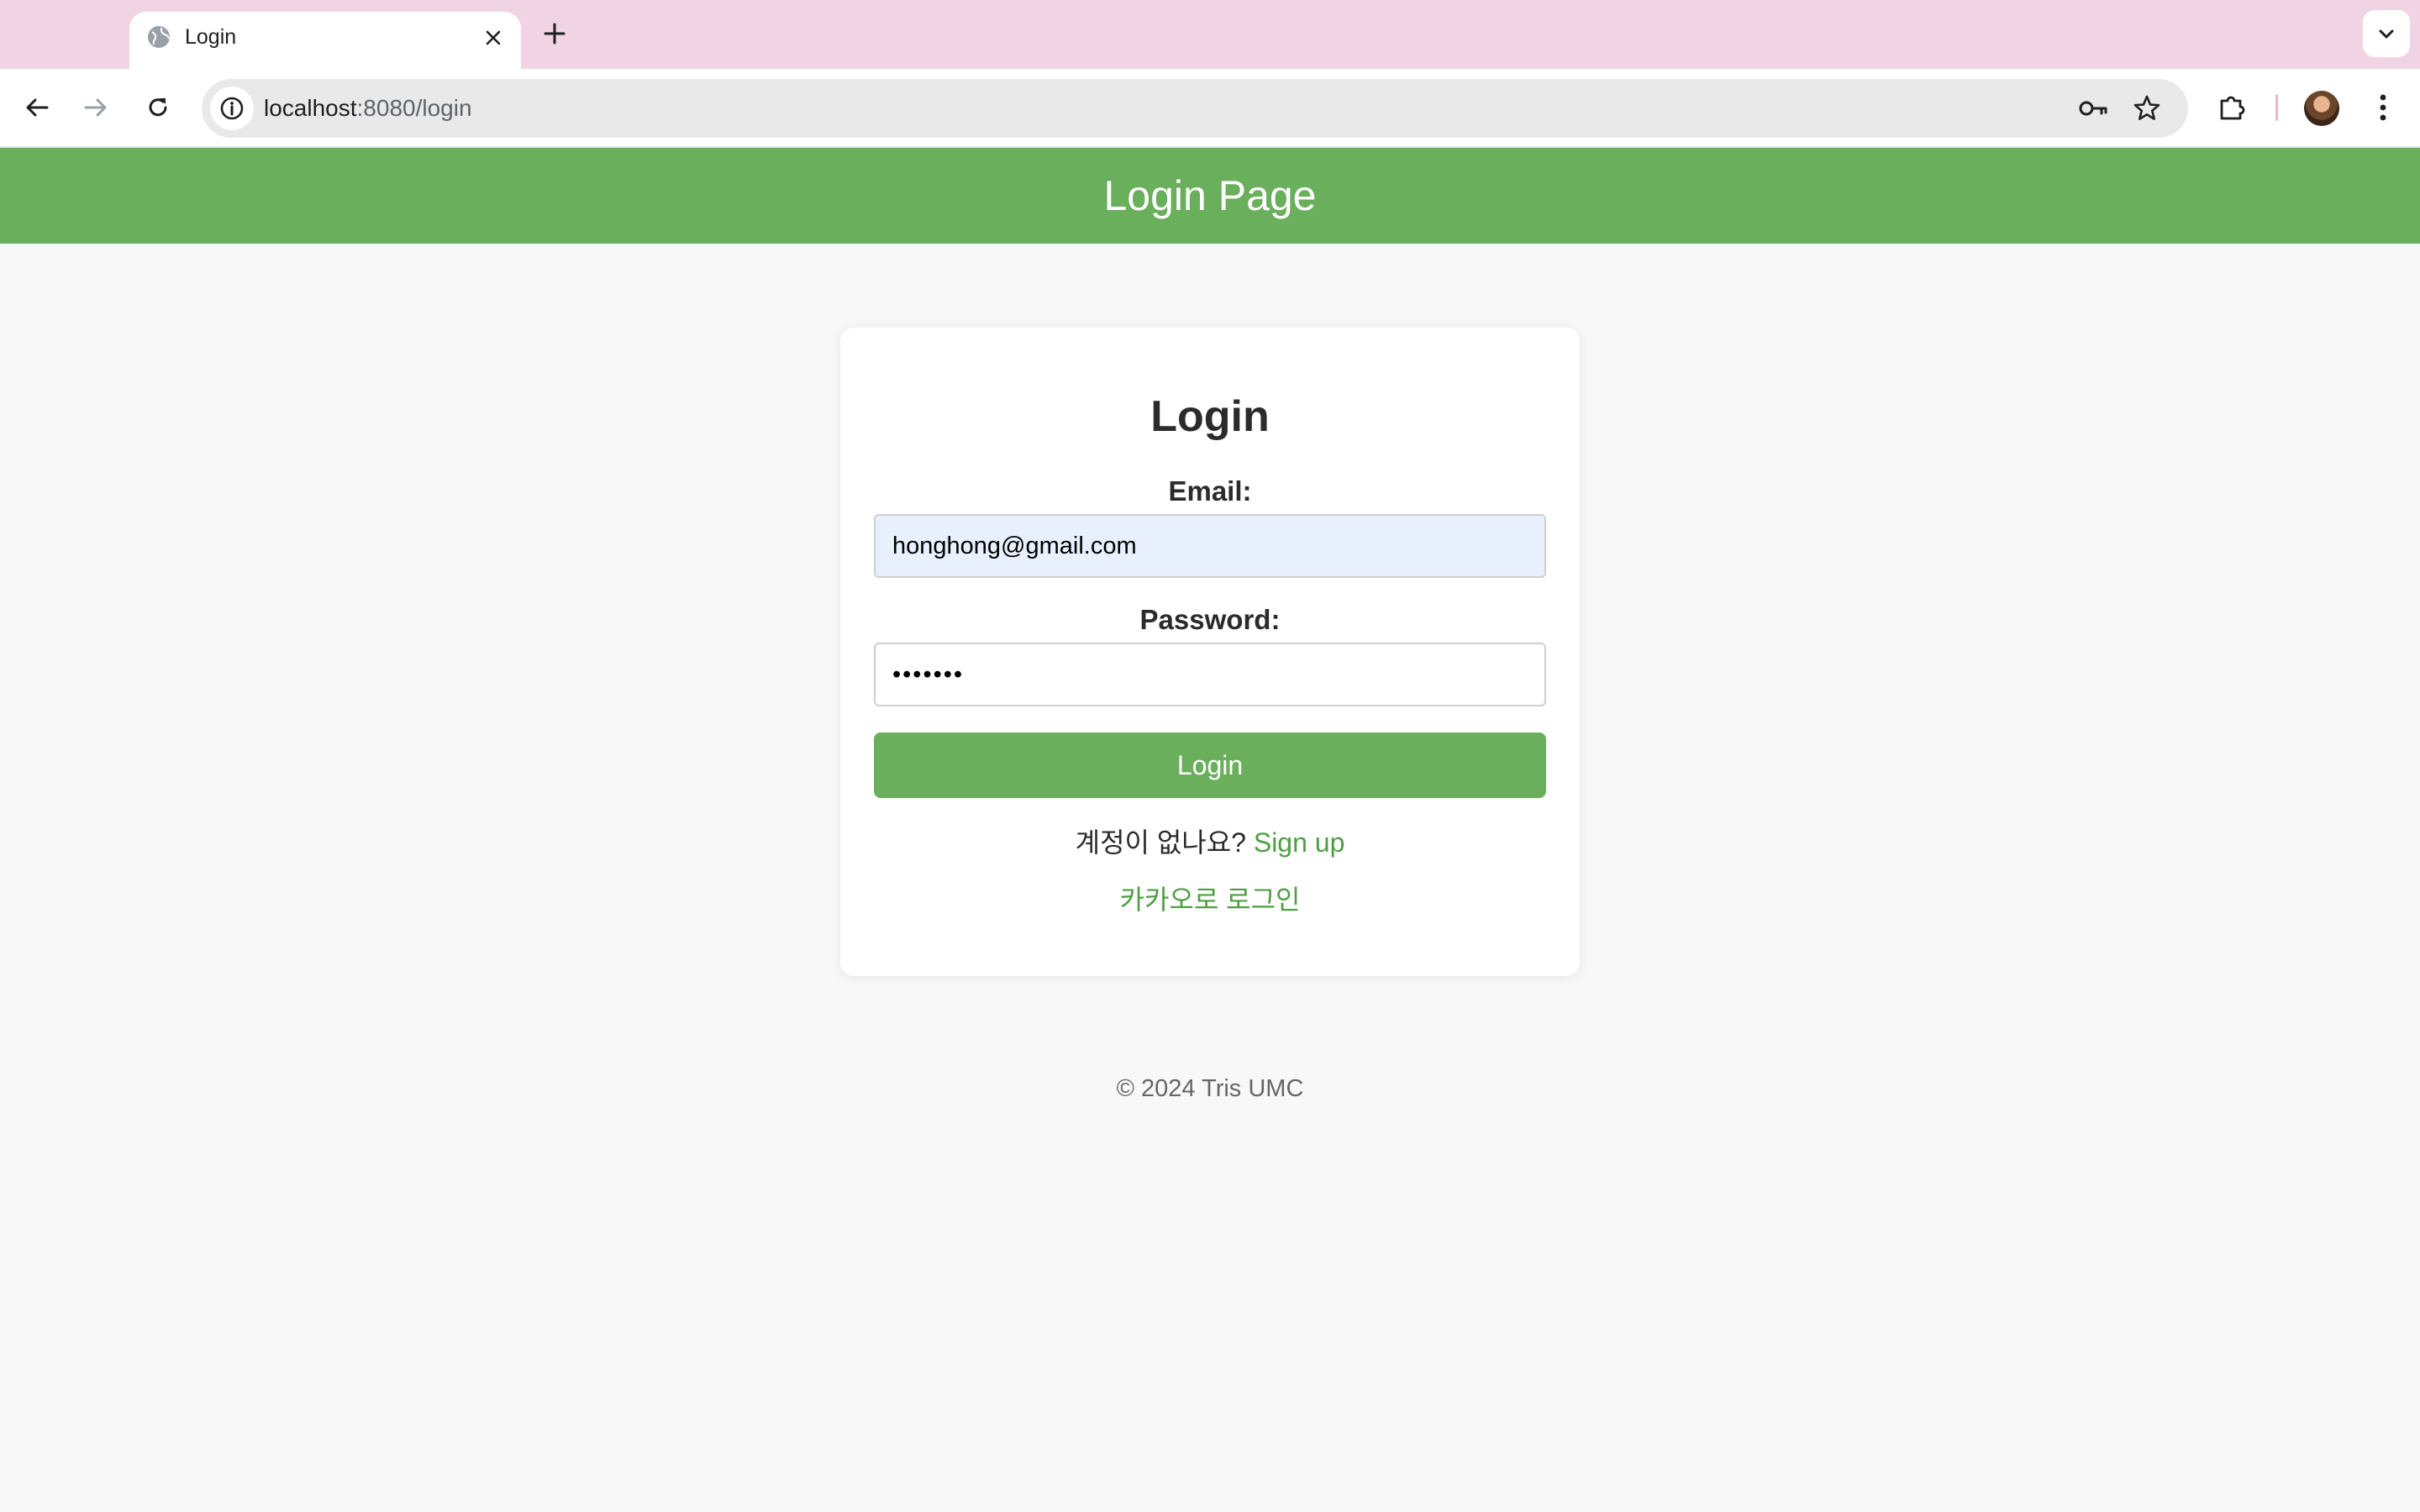 This screenshot has height=1512, width=2420. I want to click on reload-icon, so click(158, 107).